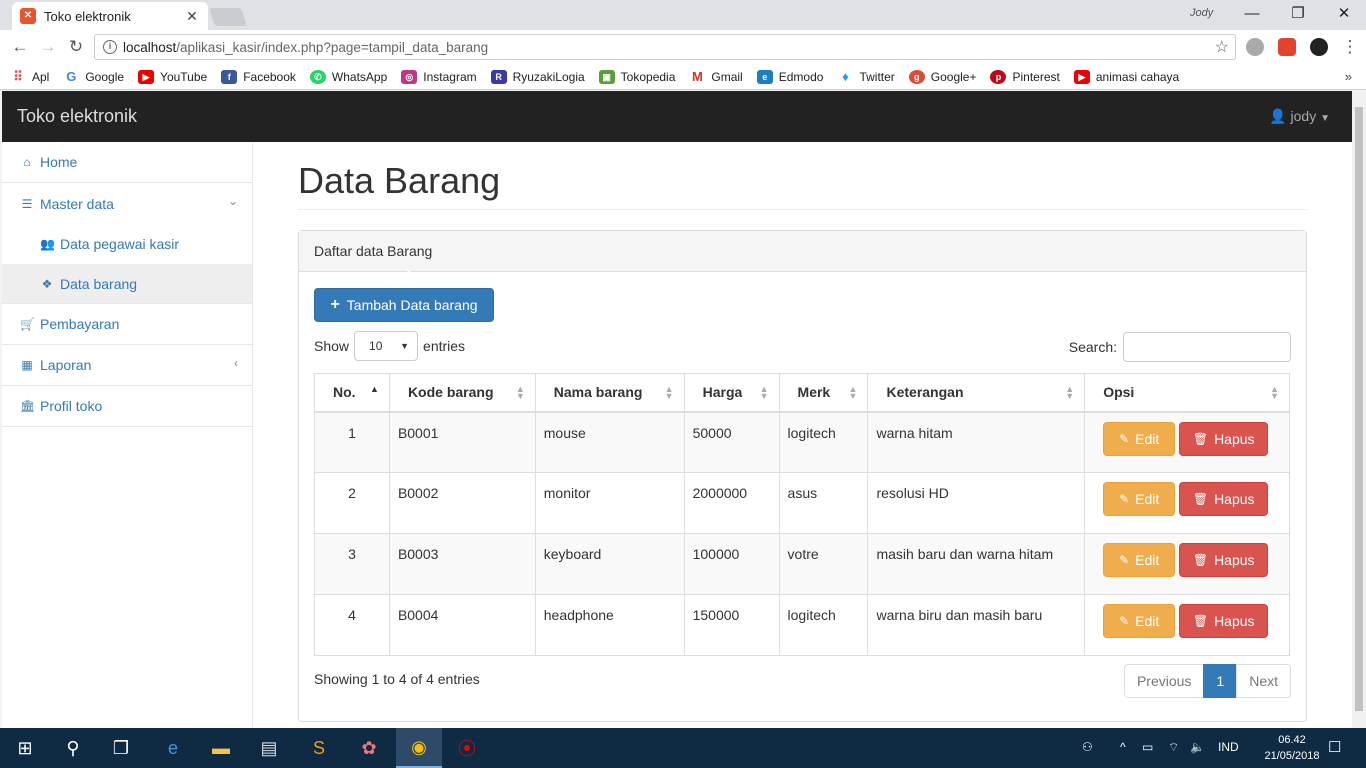 The height and width of the screenshot is (768, 1366). What do you see at coordinates (462, 393) in the screenshot?
I see `column-header-kode: Kode barang ▲ ▼` at bounding box center [462, 393].